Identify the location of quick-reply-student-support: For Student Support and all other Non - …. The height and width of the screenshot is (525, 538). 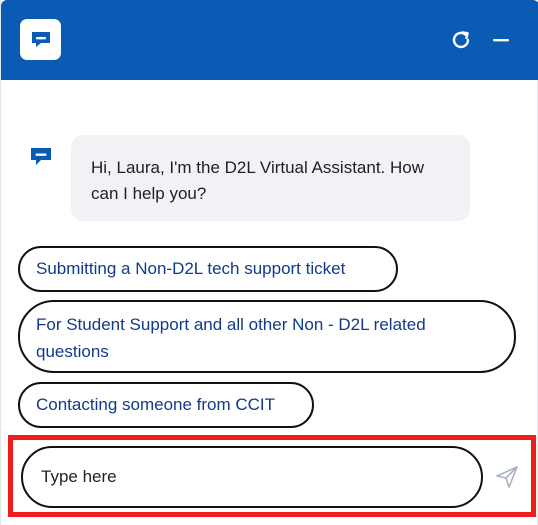
(267, 336).